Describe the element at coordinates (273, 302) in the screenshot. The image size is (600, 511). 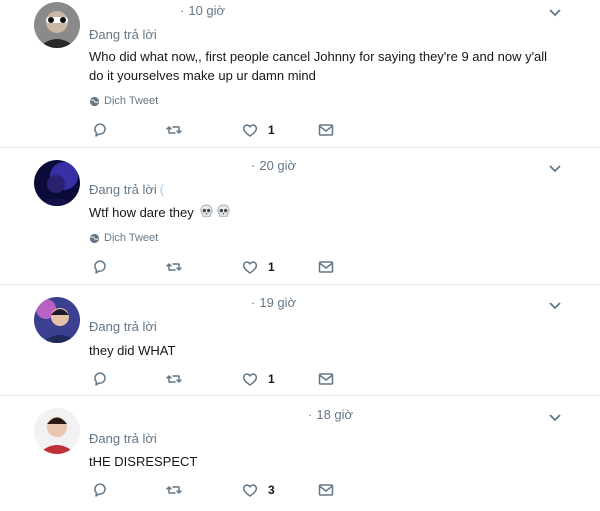
I see `tweet-timestamp: · 19 giờ` at that location.